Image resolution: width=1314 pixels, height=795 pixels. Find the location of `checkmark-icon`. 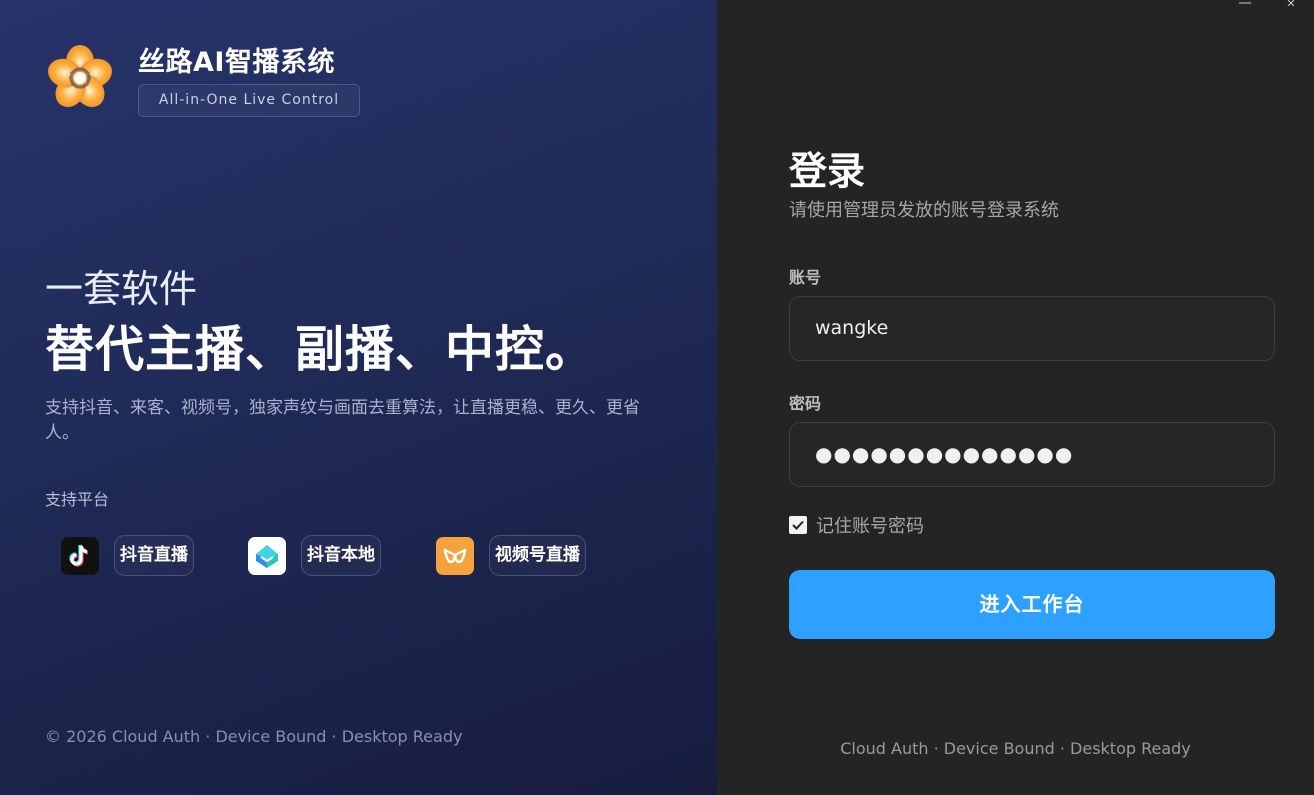

checkmark-icon is located at coordinates (798, 525).